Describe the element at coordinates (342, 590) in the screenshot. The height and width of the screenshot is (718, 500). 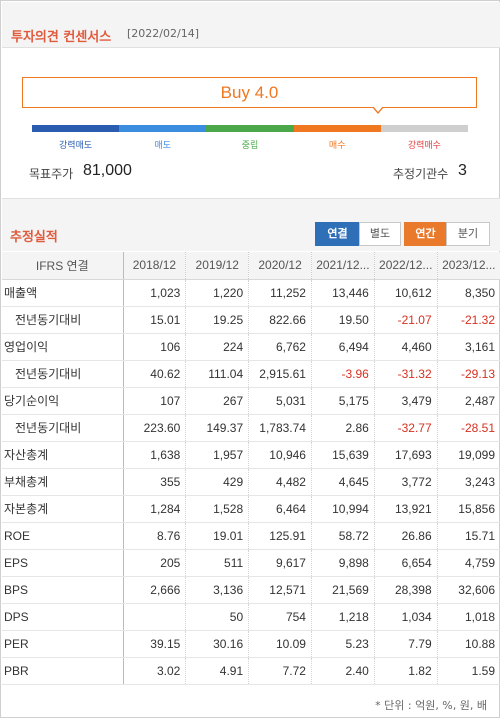
I see `table-cell: 21,569` at that location.